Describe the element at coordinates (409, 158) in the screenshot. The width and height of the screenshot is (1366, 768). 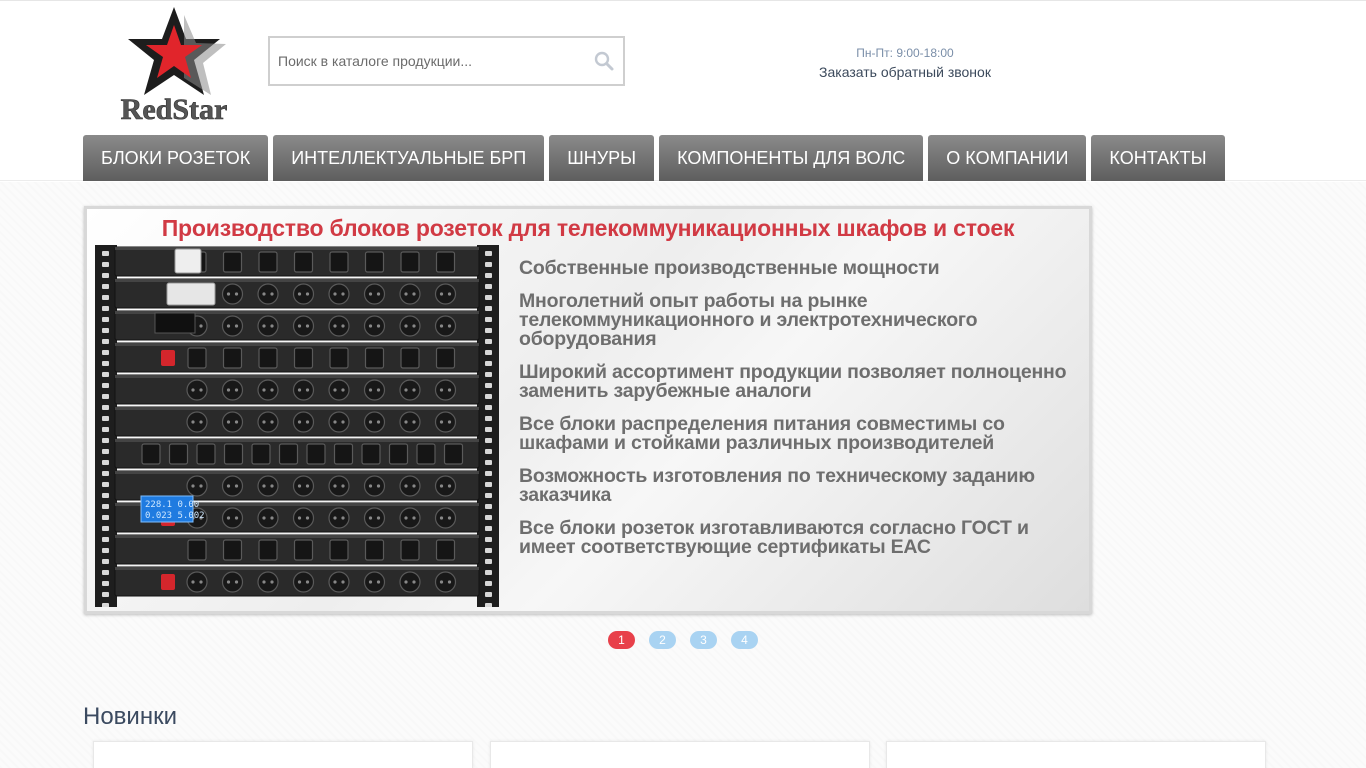
I see `nav-item-smart-pdu: ИНТЕЛЛЕКТУАЛЬНЫЕ БРП` at that location.